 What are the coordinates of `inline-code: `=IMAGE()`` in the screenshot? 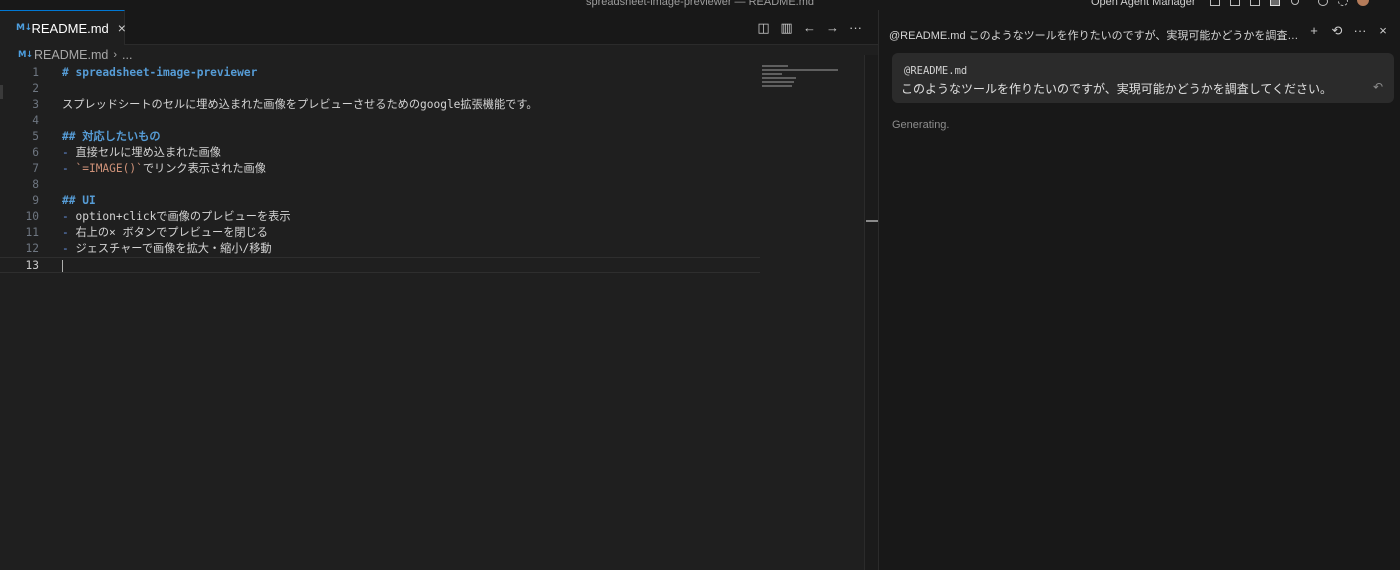 It's located at (109, 168).